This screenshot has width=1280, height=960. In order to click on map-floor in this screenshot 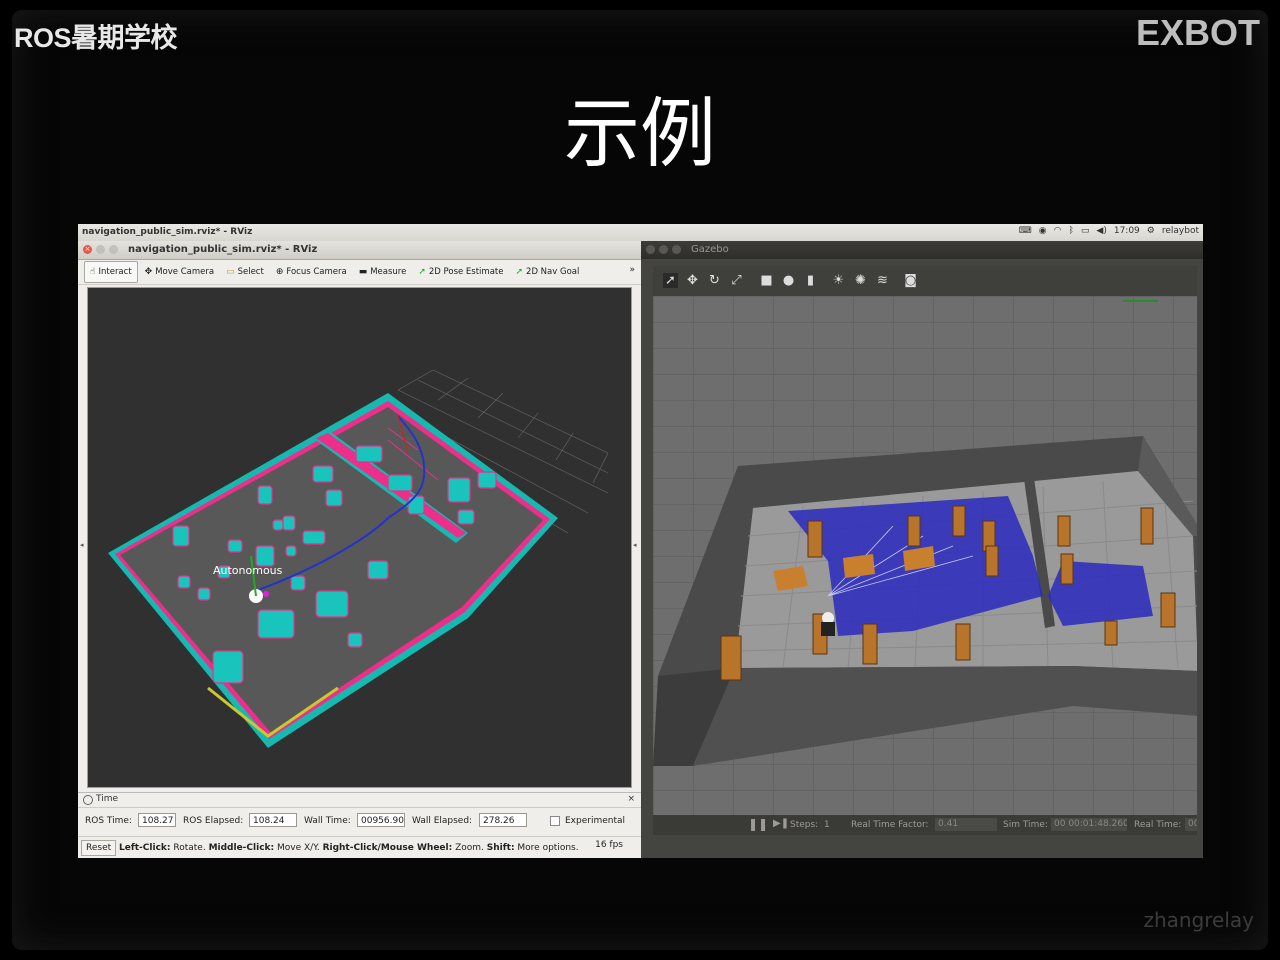, I will do `click(331, 570)`.